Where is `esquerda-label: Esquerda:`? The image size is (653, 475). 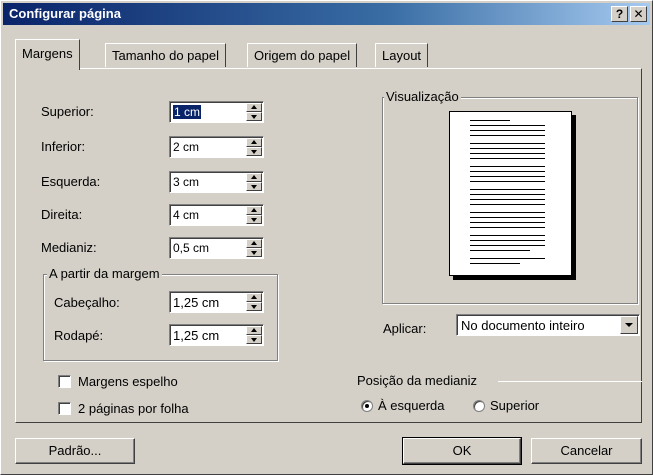 esquerda-label: Esquerda: is located at coordinates (71, 181).